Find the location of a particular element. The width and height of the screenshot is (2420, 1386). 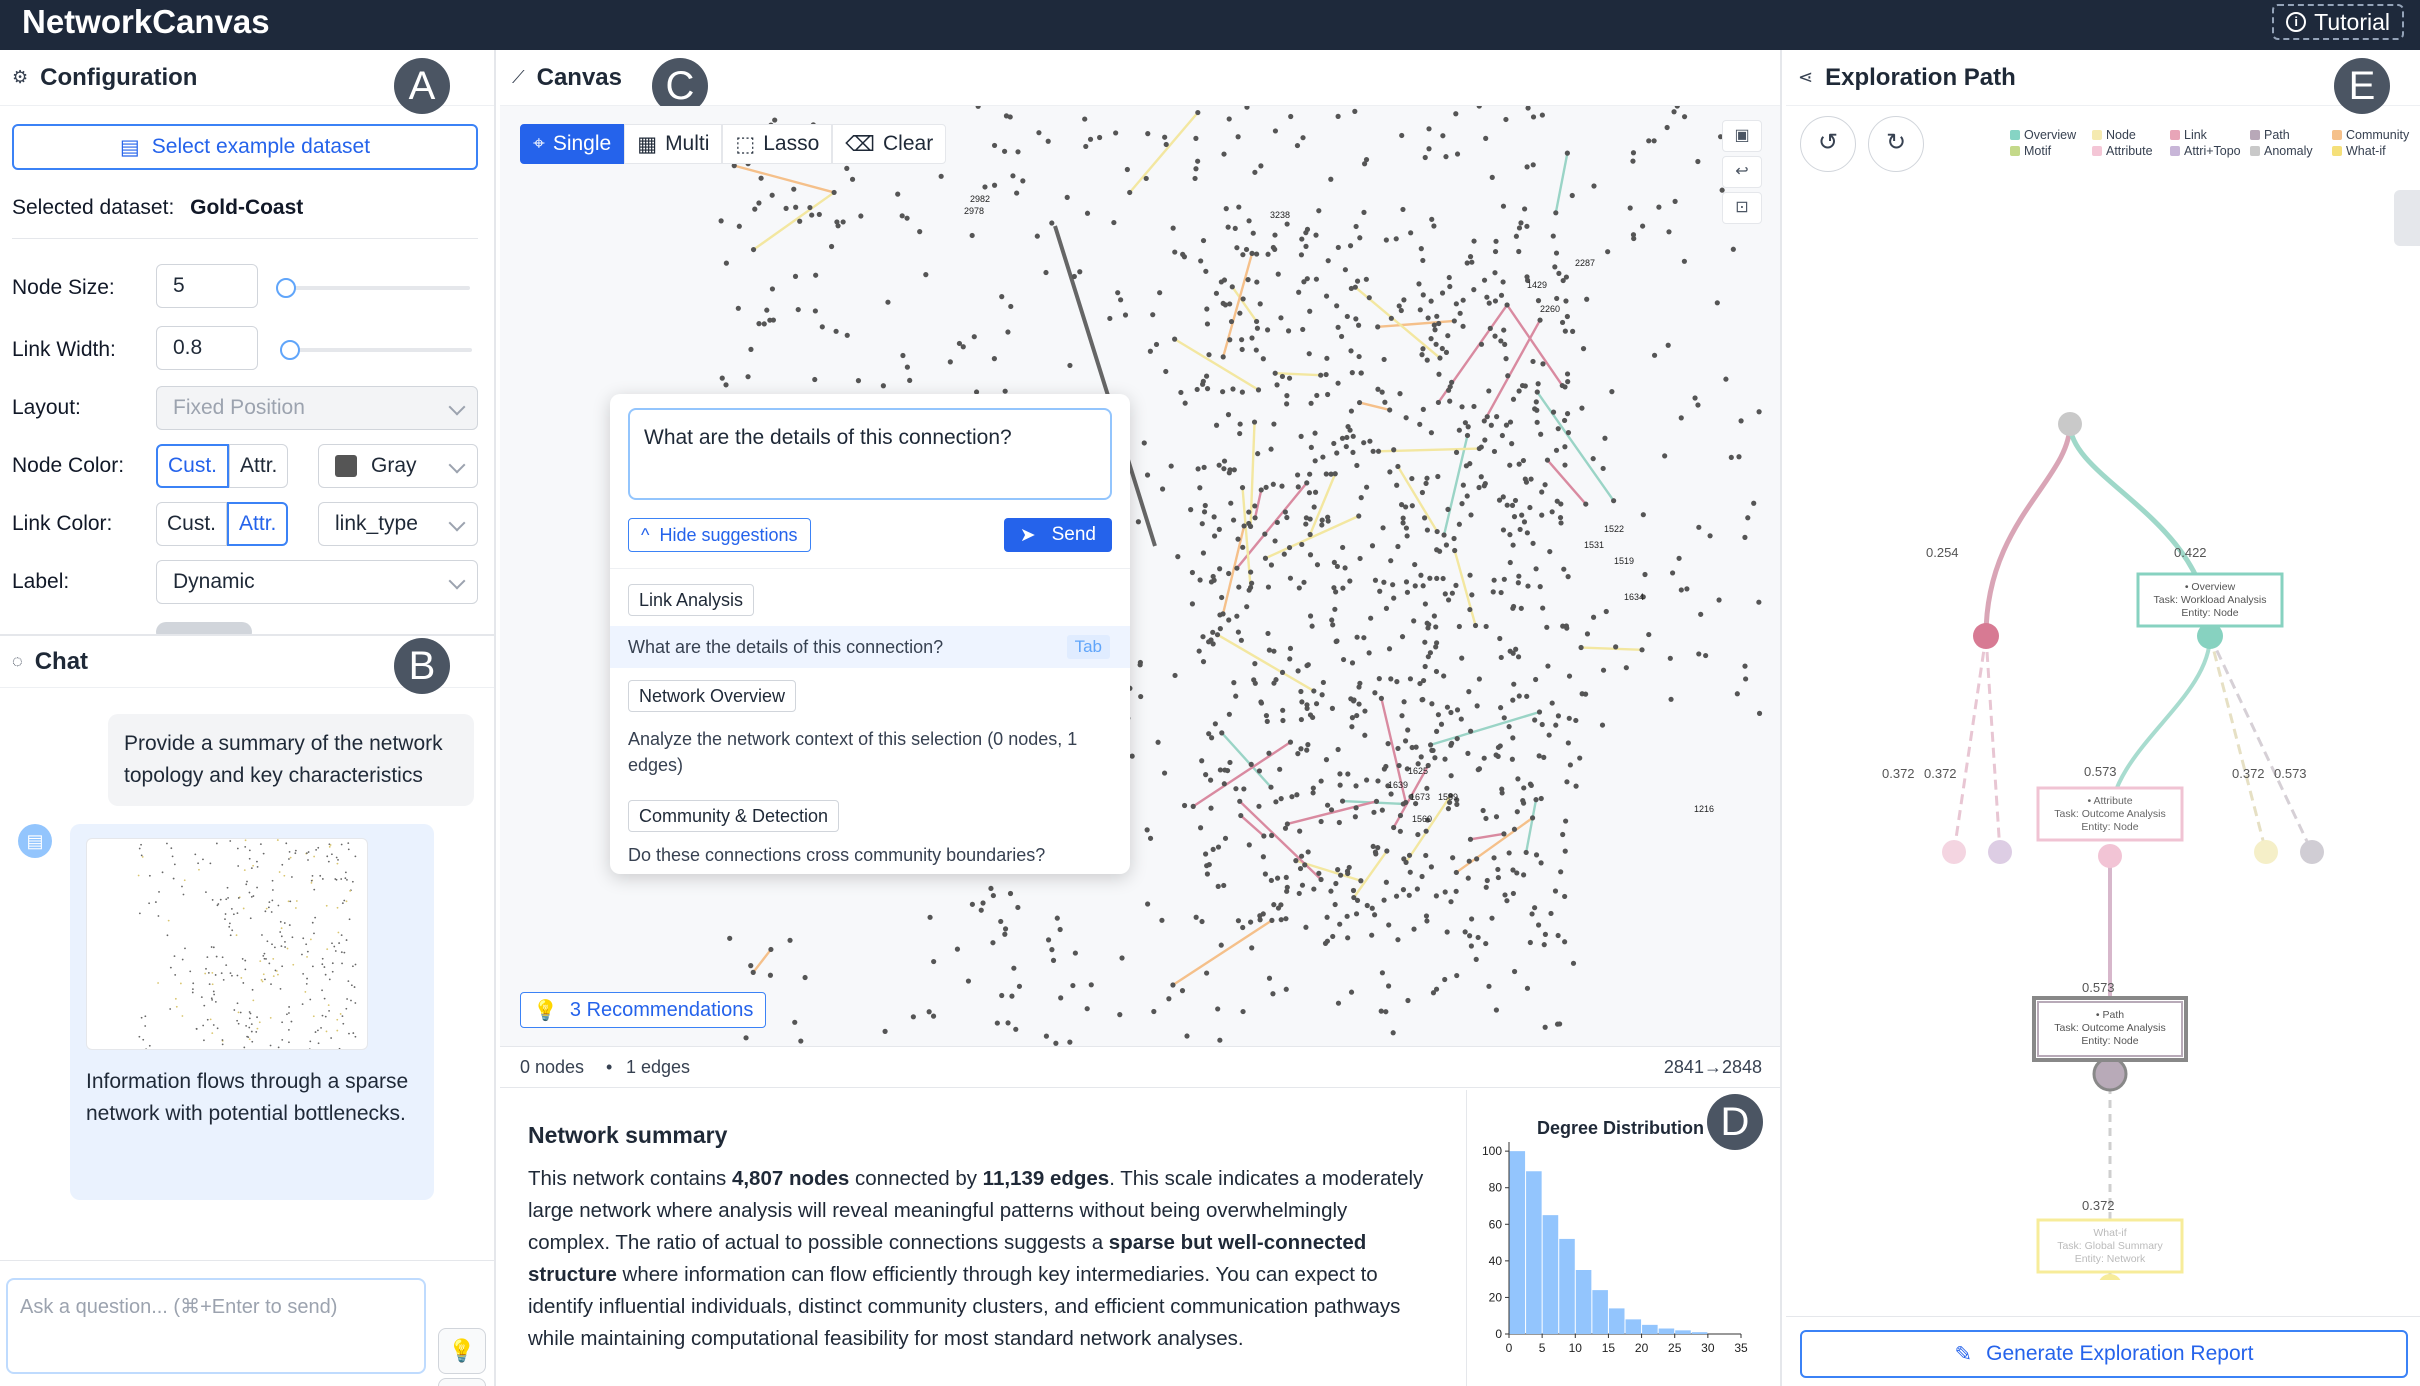

recommendations-button: 💡 3 Recommendations is located at coordinates (643, 1010).